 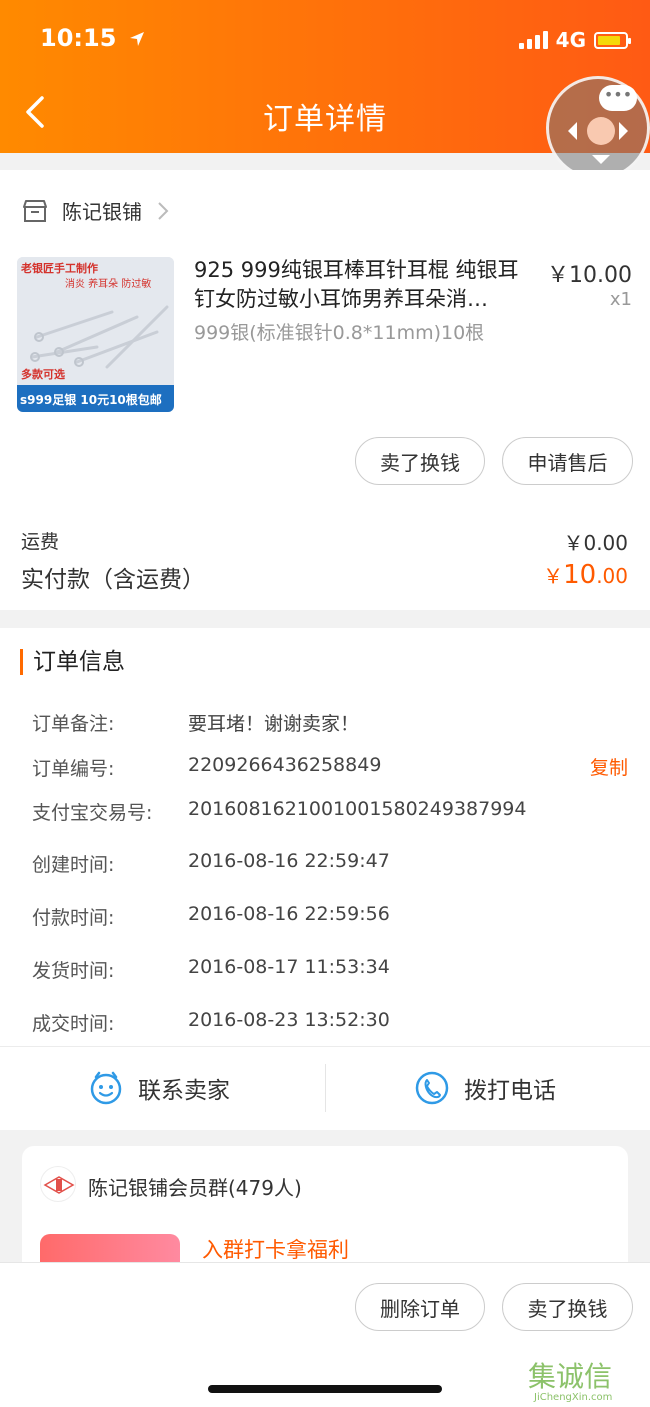 I want to click on info-value-created: 2016-08-16 22:59:47, so click(x=289, y=861).